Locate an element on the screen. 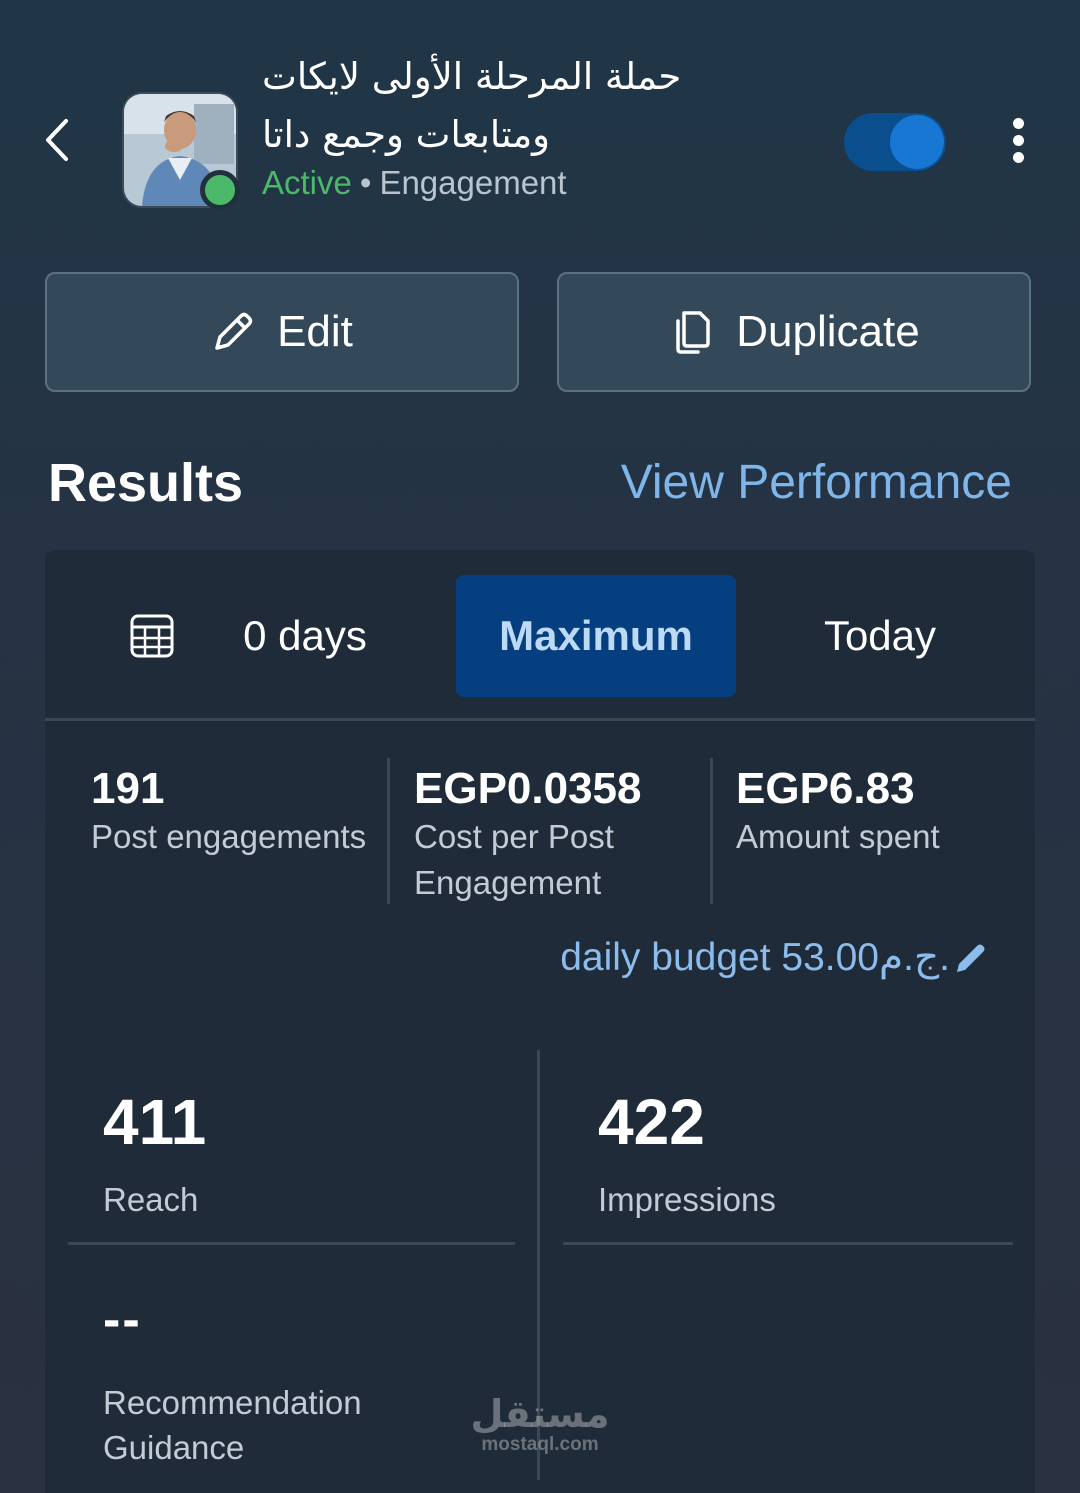 This screenshot has height=1493, width=1080. metric-label: Amount spent is located at coordinates (838, 836).